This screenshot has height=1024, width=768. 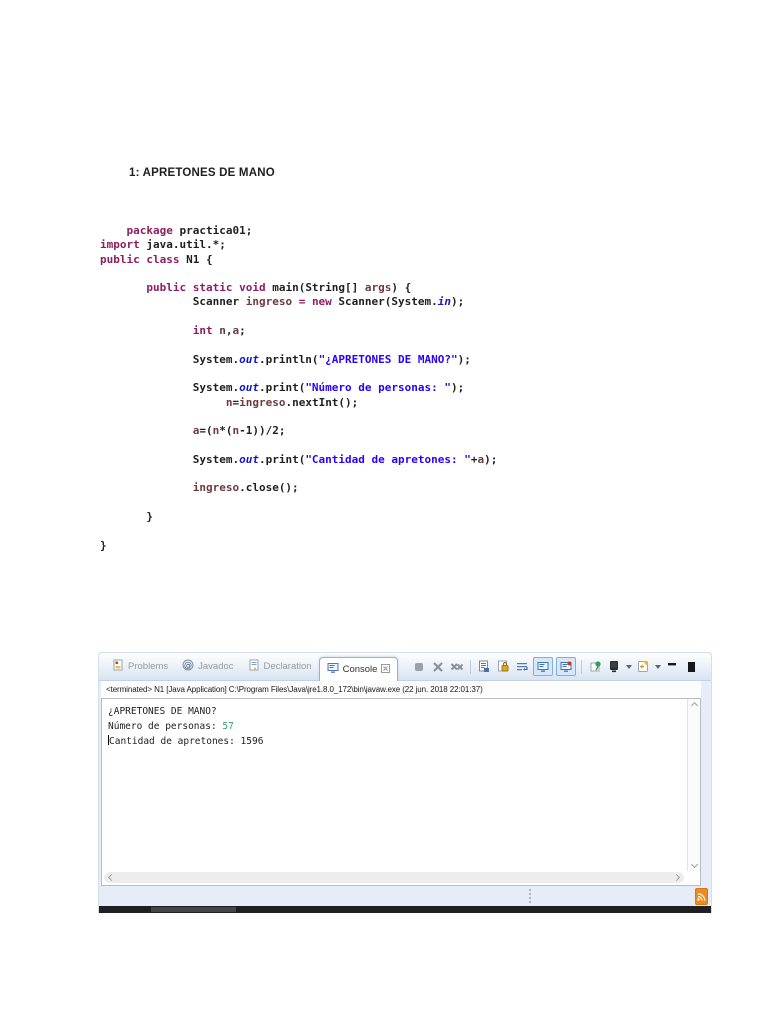 What do you see at coordinates (163, 245) in the screenshot?
I see `code-line: import java.util.*;` at bounding box center [163, 245].